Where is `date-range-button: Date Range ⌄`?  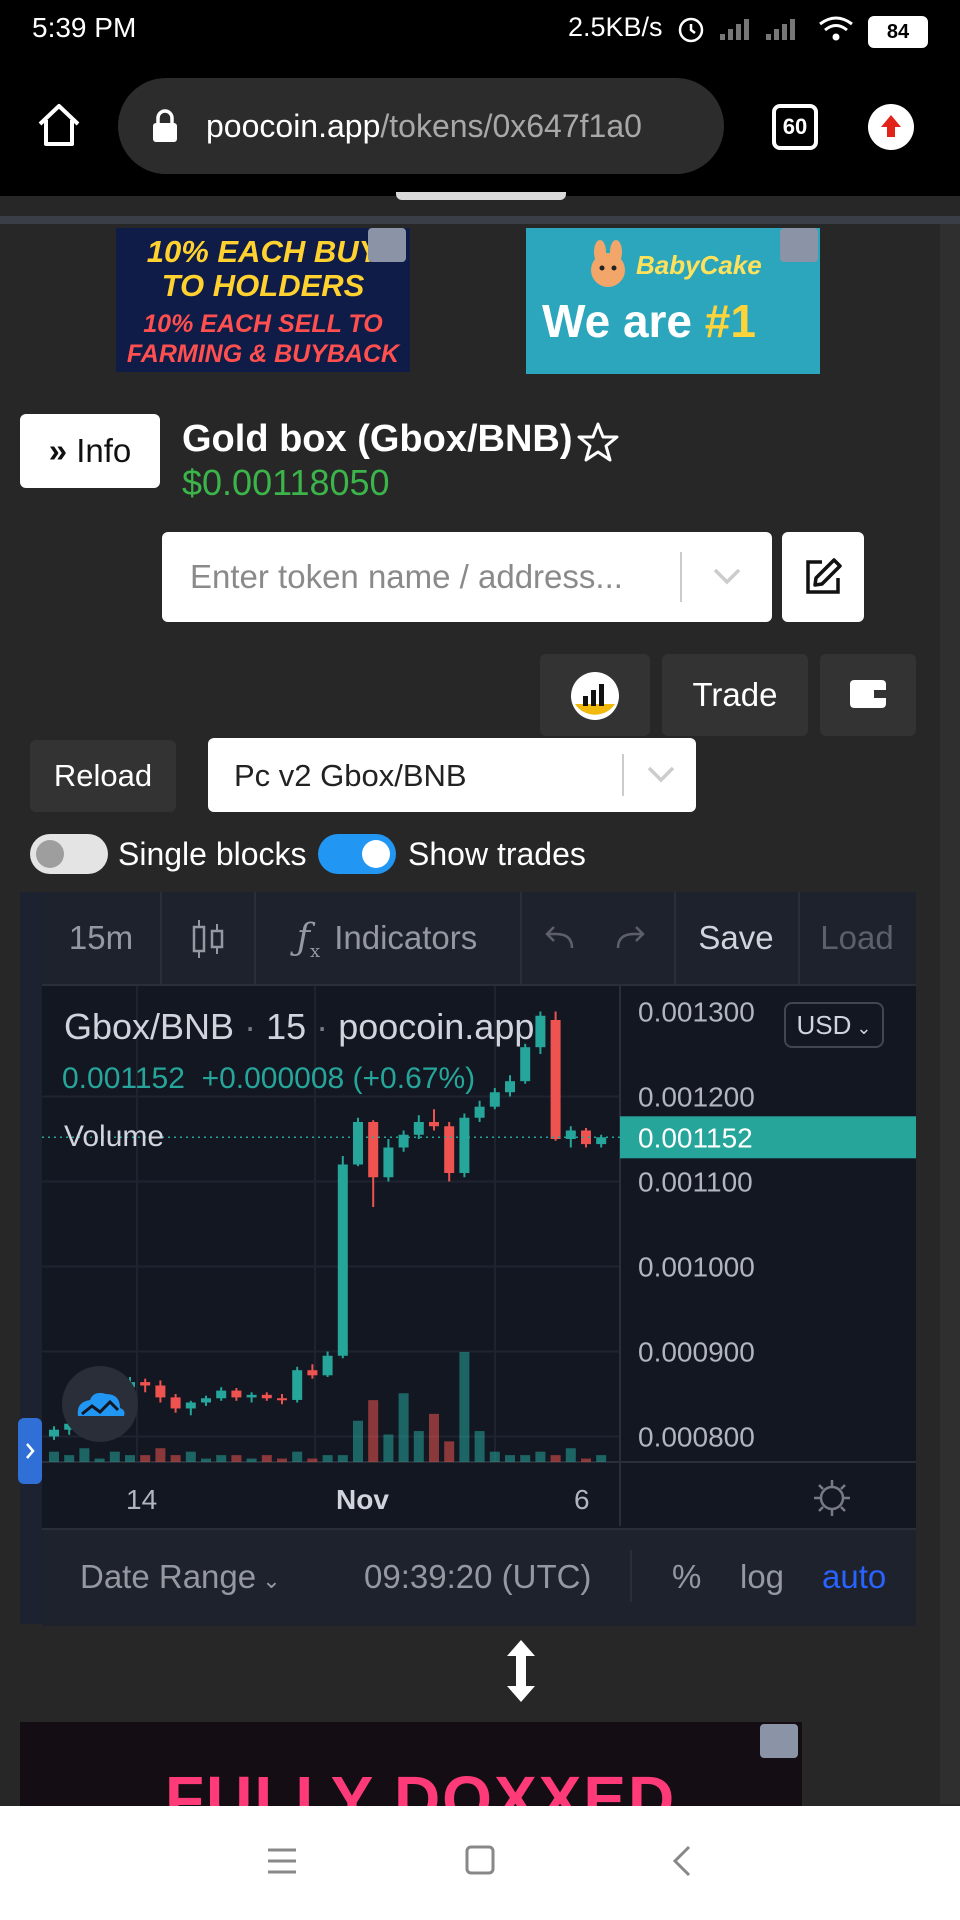 date-range-button: Date Range ⌄ is located at coordinates (180, 1577).